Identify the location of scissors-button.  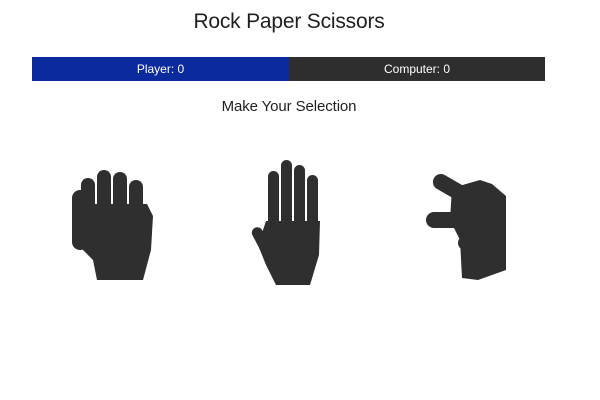
(467, 220).